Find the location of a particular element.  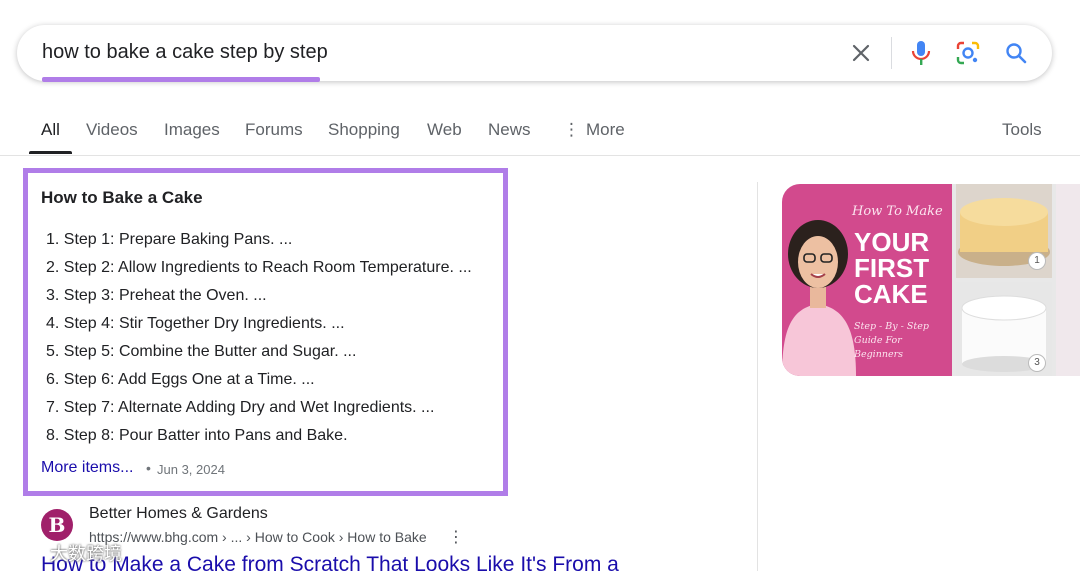

tab-videos: Videos is located at coordinates (112, 130).